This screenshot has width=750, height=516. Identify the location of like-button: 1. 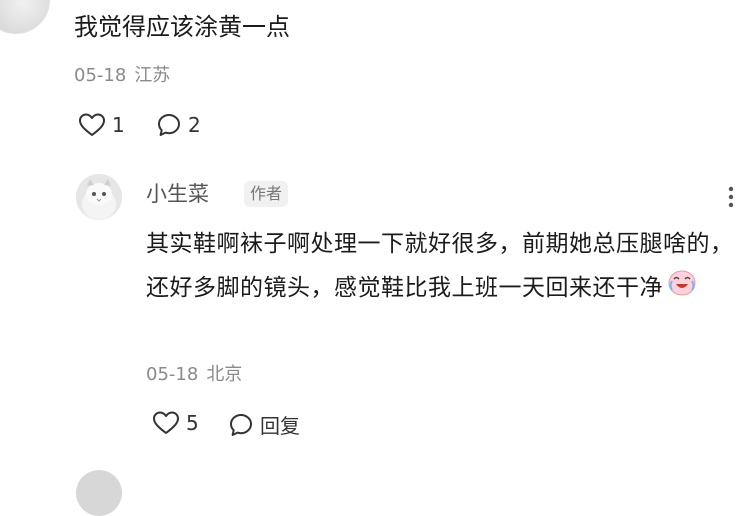
(101, 125).